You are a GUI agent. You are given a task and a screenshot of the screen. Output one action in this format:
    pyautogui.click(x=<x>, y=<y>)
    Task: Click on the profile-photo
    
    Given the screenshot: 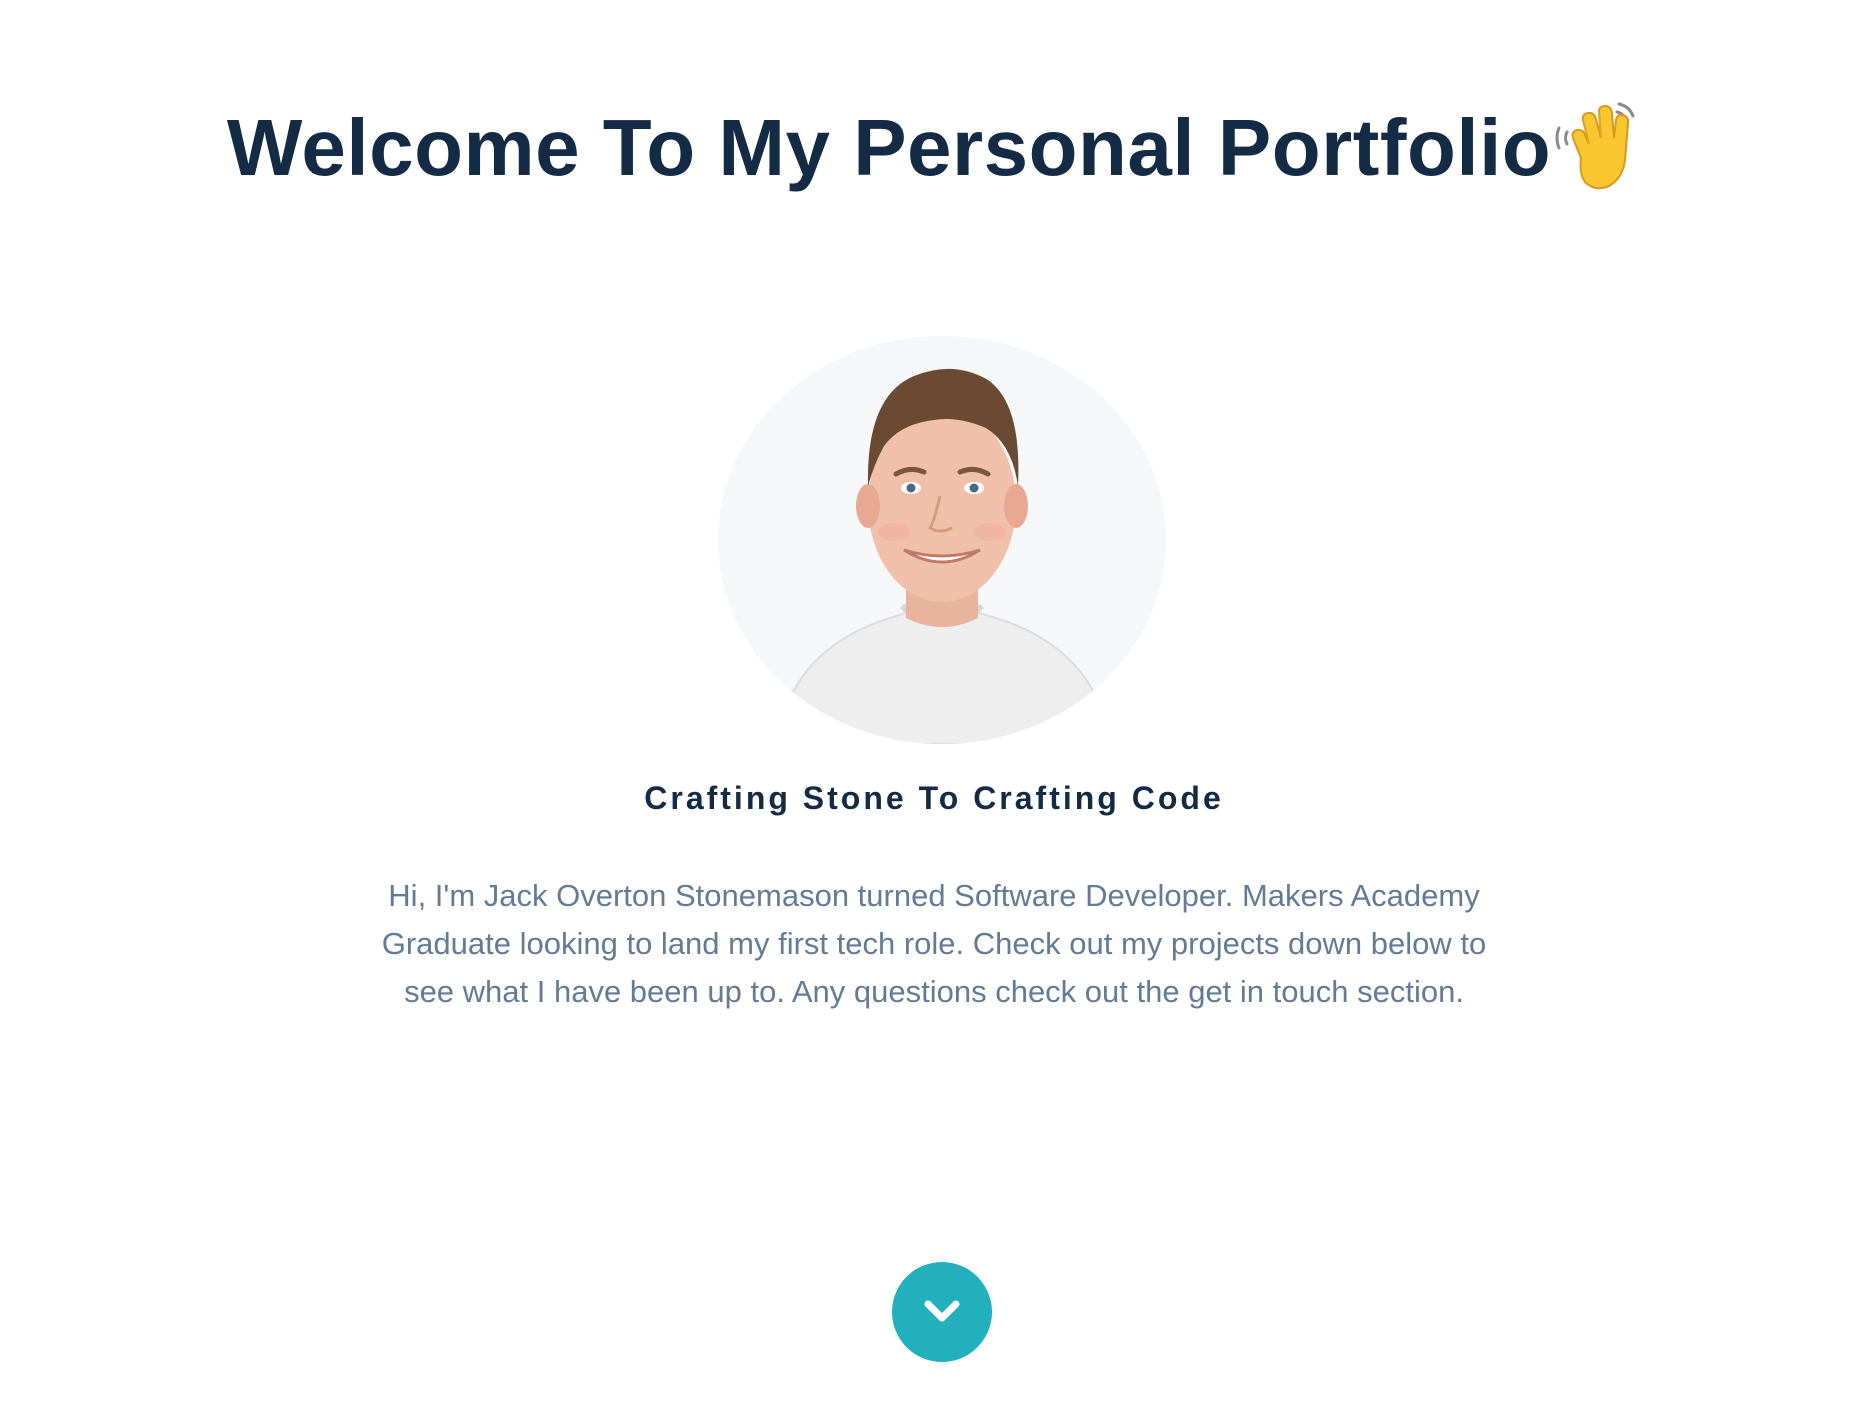 What is the action you would take?
    pyautogui.click(x=942, y=540)
    